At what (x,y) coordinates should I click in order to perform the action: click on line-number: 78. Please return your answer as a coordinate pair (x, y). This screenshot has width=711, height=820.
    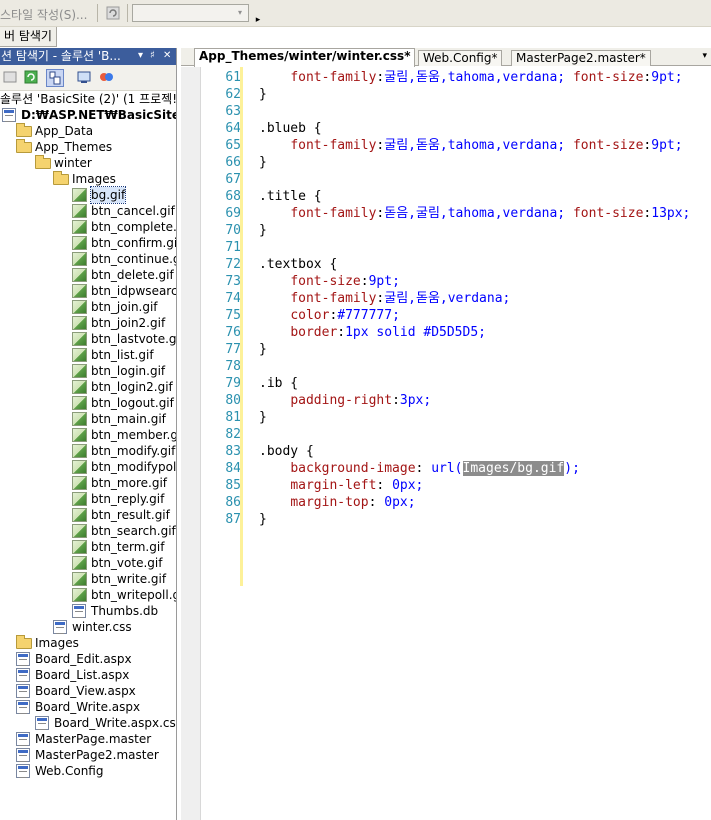
    Looking at the image, I should click on (233, 366).